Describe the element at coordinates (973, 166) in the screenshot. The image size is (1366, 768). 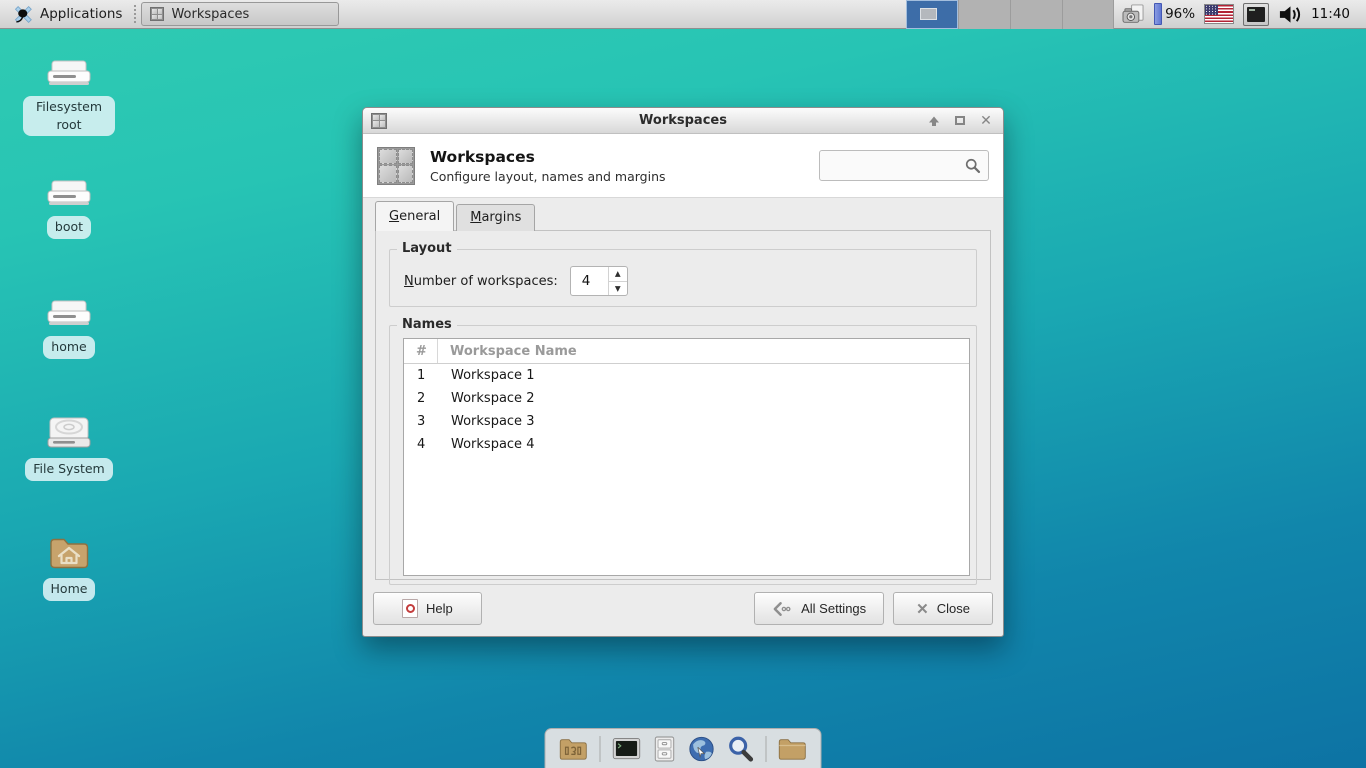
I see `search-icon` at that location.